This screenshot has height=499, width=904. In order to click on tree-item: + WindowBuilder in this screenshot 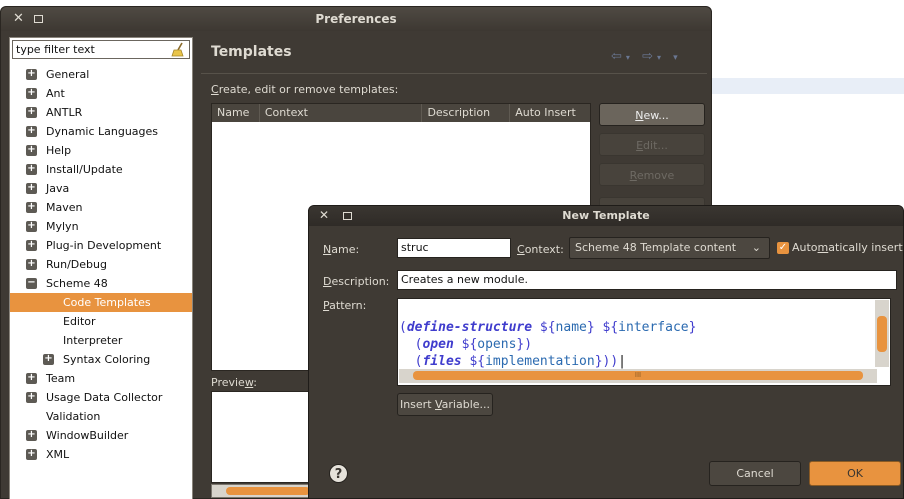, I will do `click(101, 435)`.